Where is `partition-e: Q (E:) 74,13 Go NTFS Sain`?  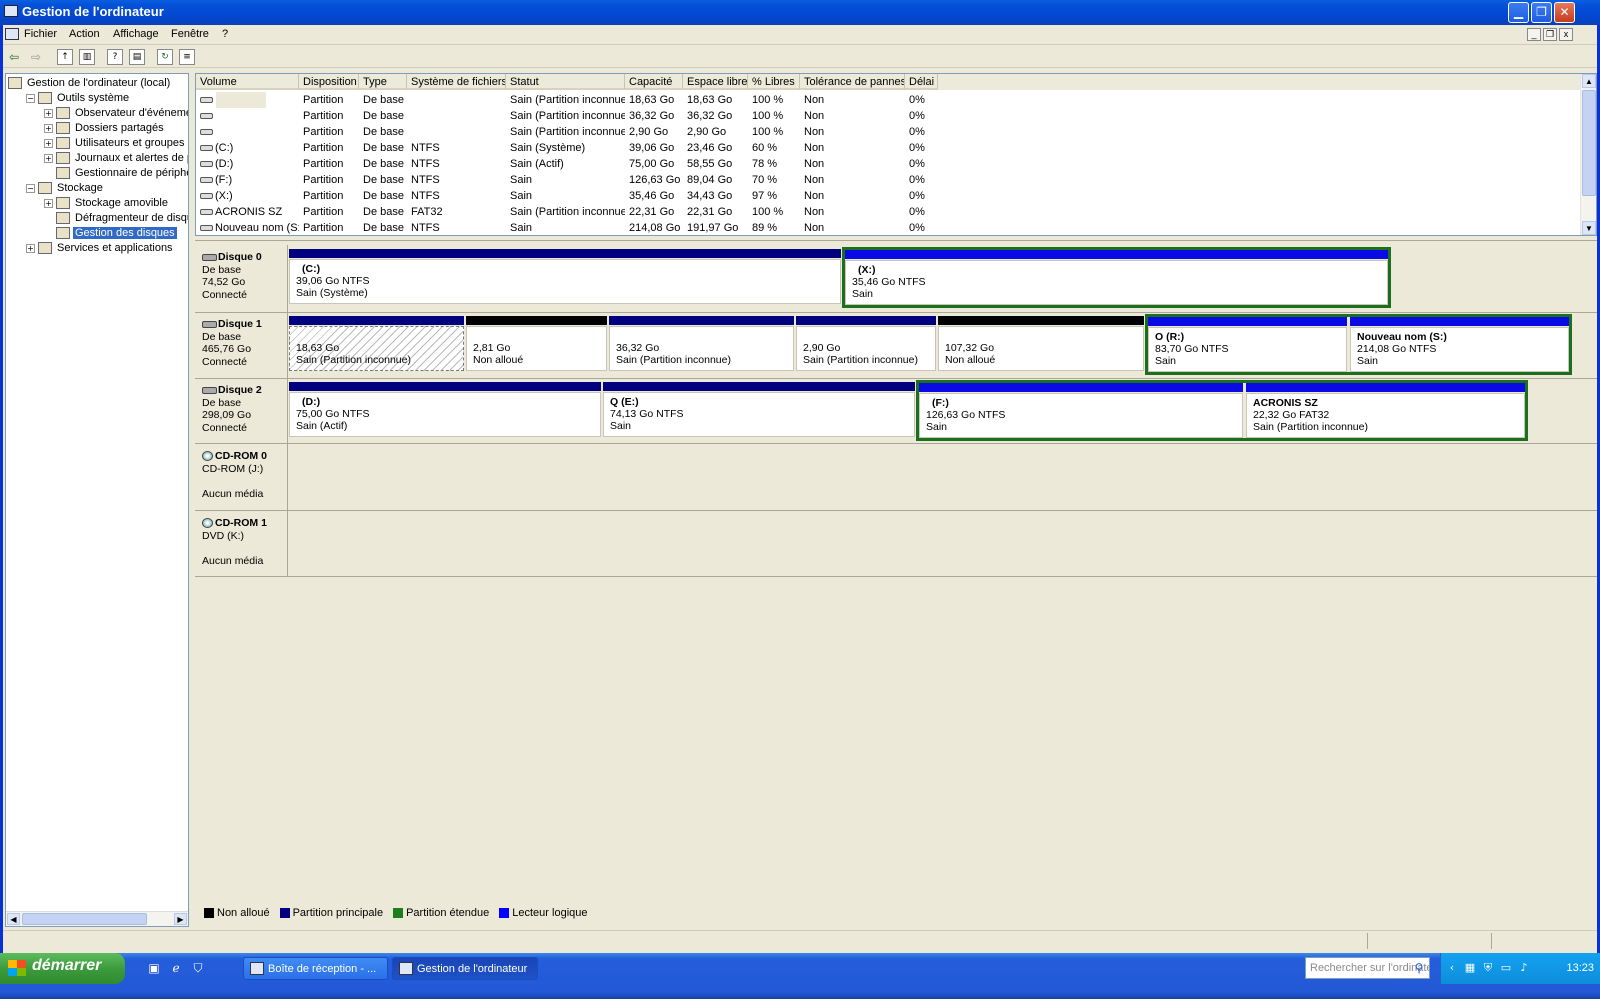
partition-e: Q (E:) 74,13 Go NTFS Sain is located at coordinates (759, 409).